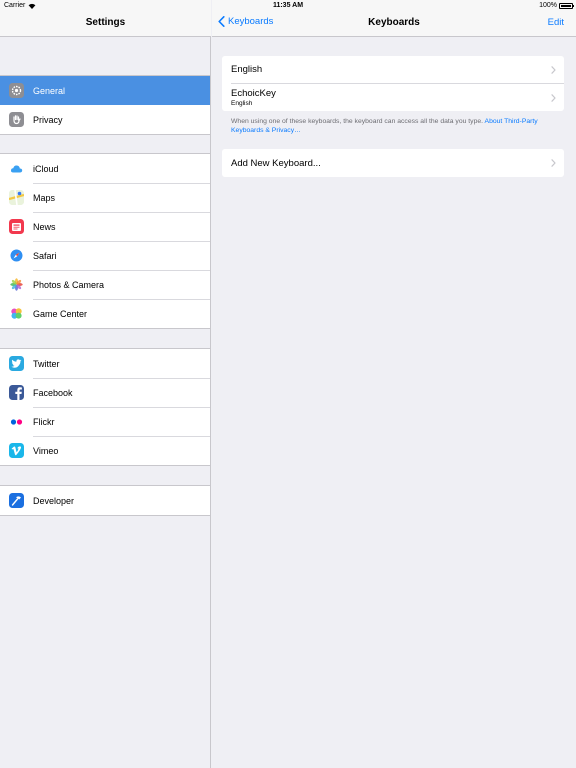 The height and width of the screenshot is (768, 576). I want to click on keyboard-name: EchoicKey, so click(253, 93).